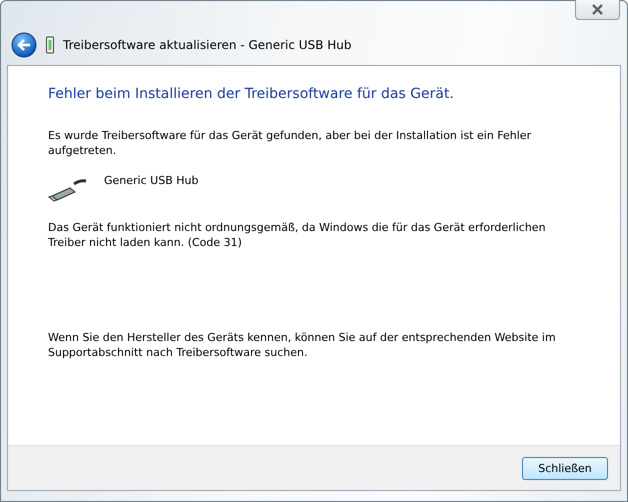  I want to click on error-heading: Fehler beim Installieren der Treibersoftware für das Gerät., so click(251, 94).